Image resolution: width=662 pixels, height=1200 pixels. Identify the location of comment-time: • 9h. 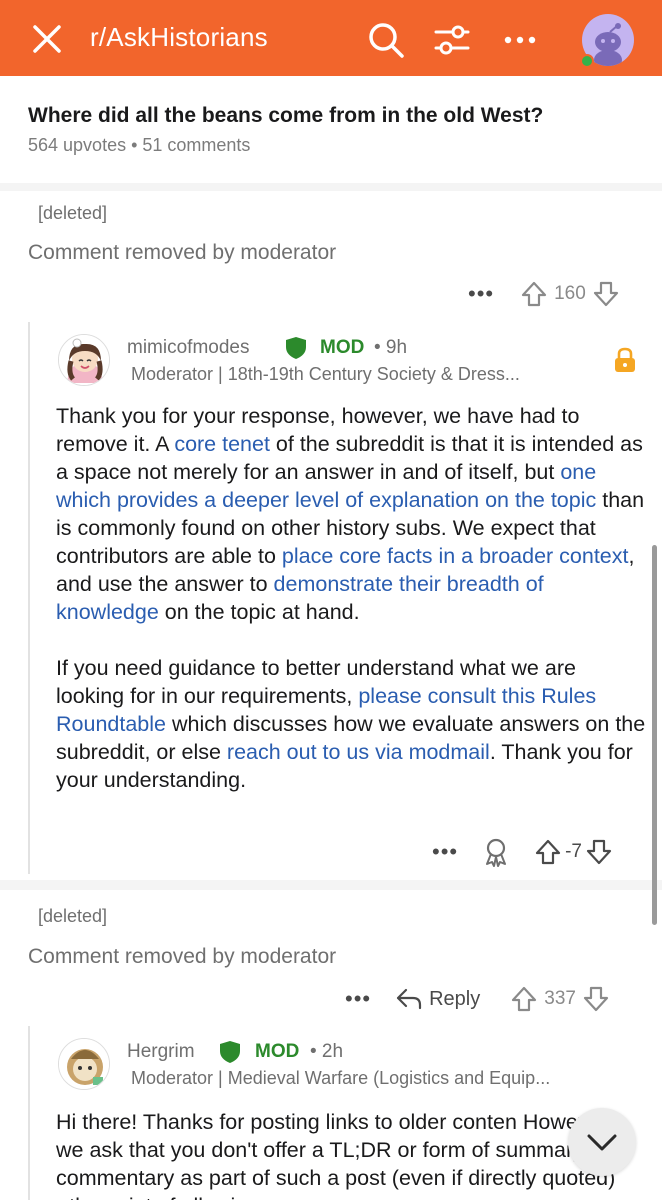
(391, 347).